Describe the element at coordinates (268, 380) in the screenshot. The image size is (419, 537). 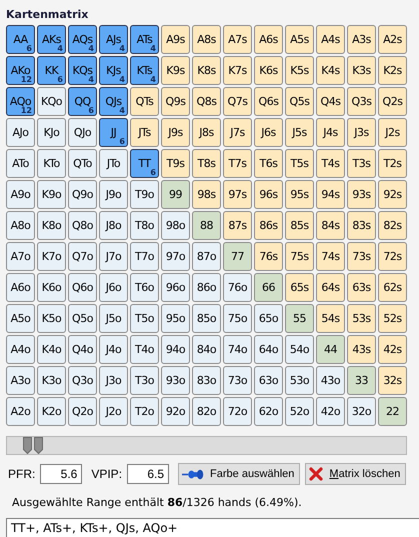
I see `hand-cell: 63o` at that location.